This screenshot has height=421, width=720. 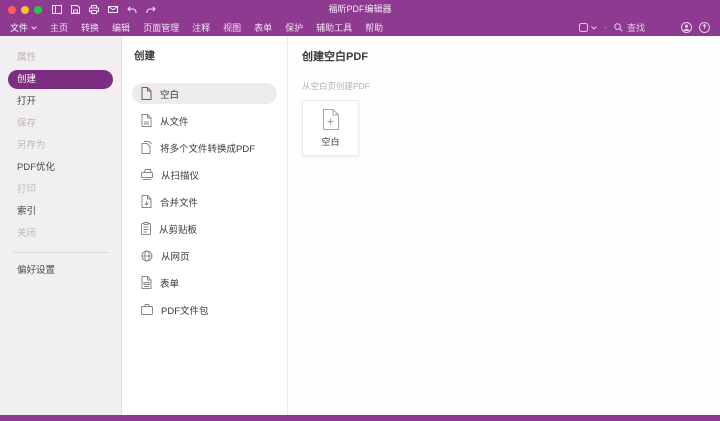 What do you see at coordinates (151, 9) in the screenshot?
I see `redo-icon` at bounding box center [151, 9].